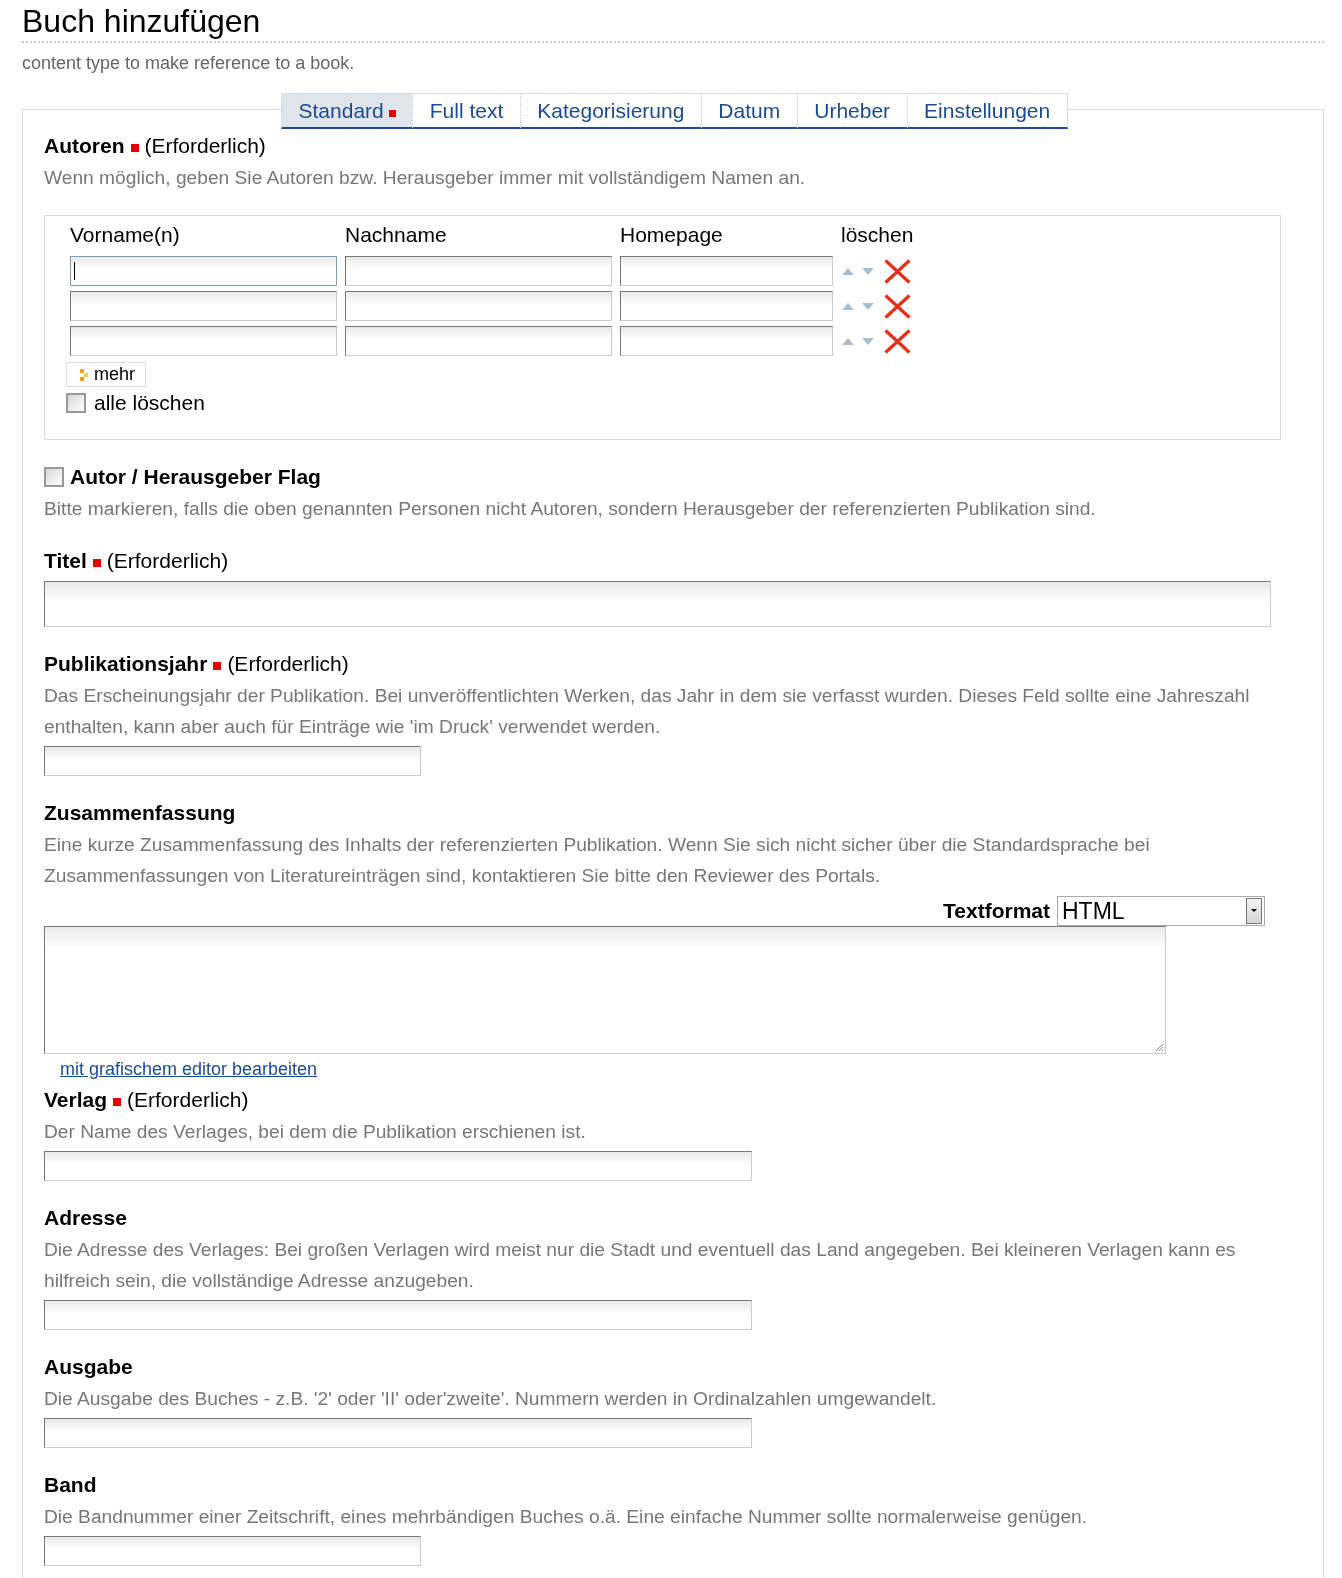  I want to click on field-label: Ausgabe, so click(88, 1367).